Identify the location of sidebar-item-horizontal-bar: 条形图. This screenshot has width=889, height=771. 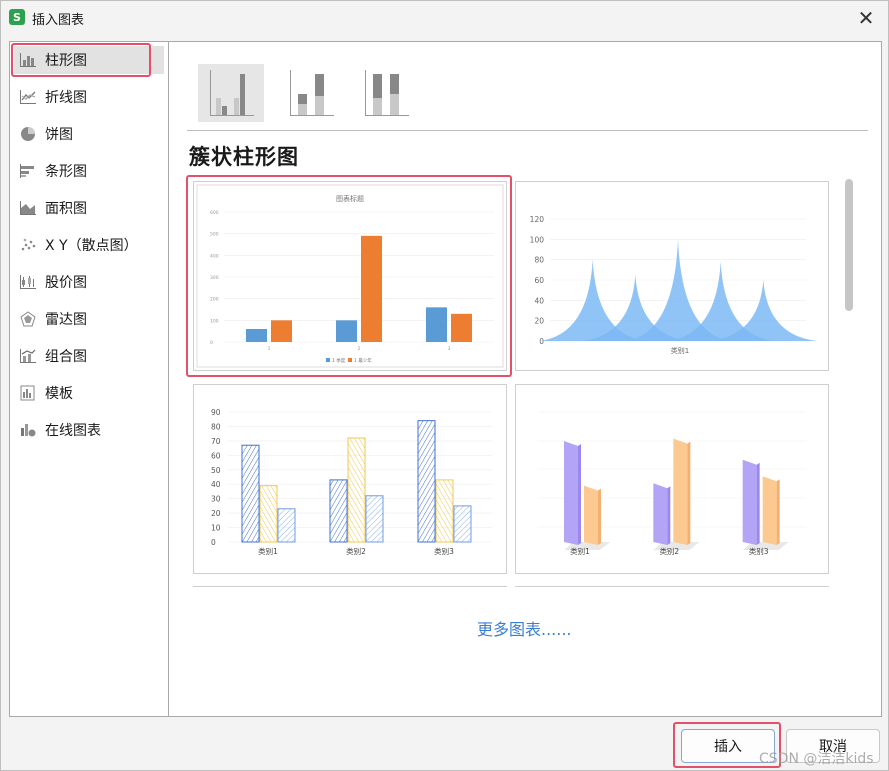
(89, 171).